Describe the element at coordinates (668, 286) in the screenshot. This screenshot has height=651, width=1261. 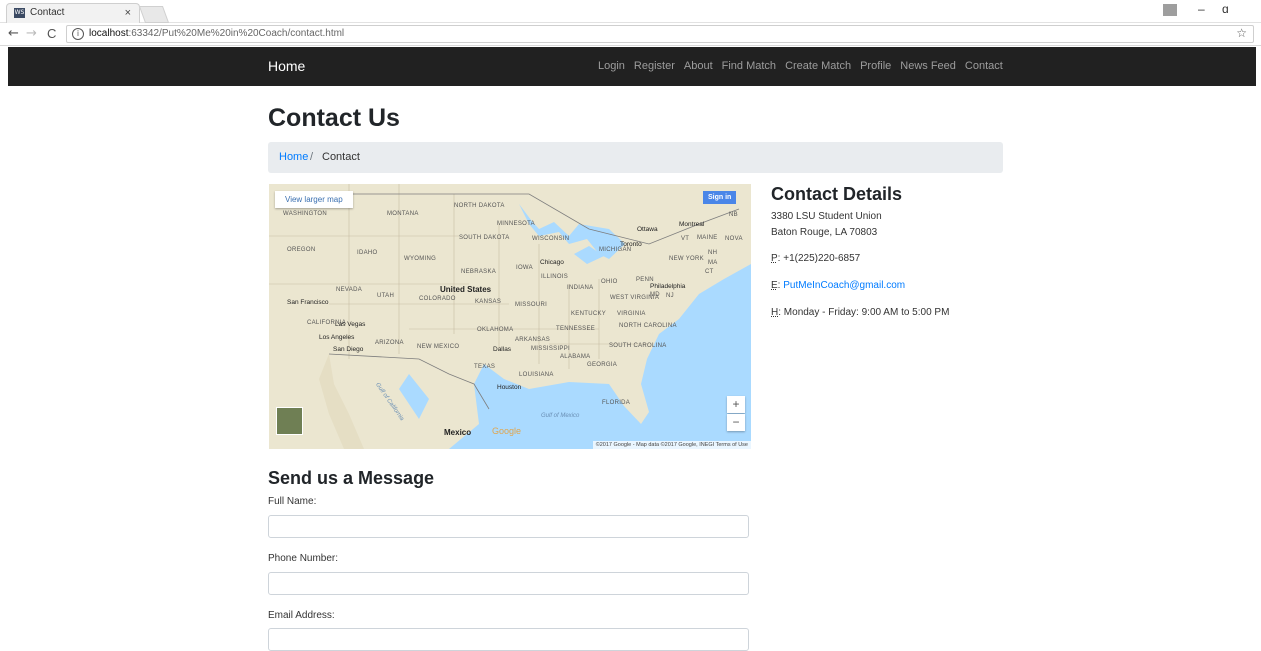
I see `map-label-city: Philadelphia` at that location.